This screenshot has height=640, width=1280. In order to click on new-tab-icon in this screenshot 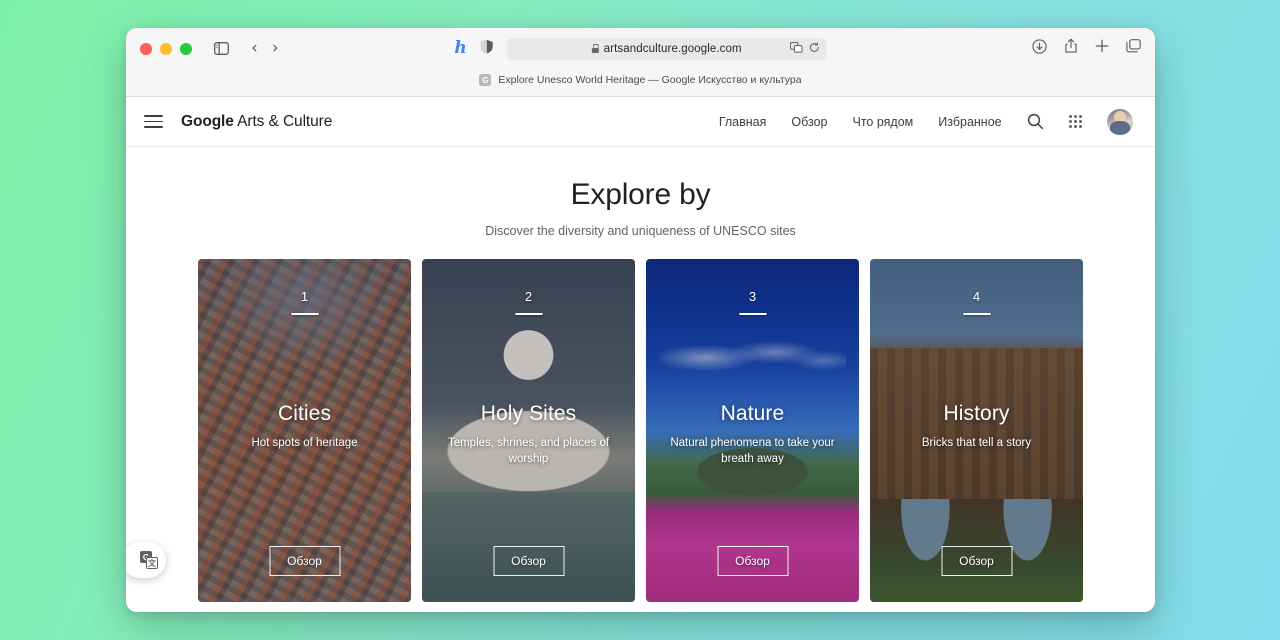, I will do `click(1102, 48)`.